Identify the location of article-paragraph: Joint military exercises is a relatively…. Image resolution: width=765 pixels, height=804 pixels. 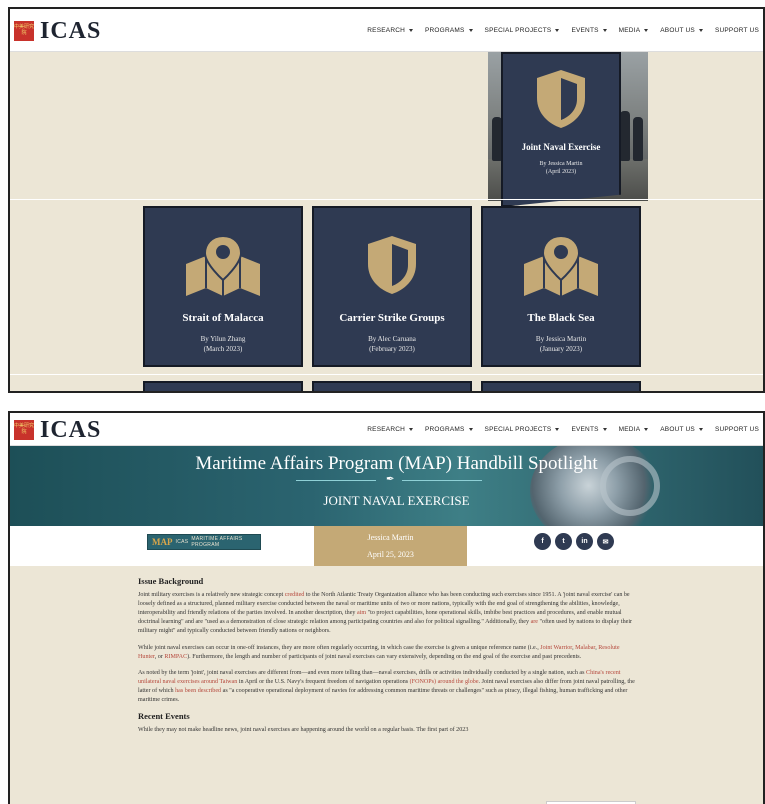
(388, 613).